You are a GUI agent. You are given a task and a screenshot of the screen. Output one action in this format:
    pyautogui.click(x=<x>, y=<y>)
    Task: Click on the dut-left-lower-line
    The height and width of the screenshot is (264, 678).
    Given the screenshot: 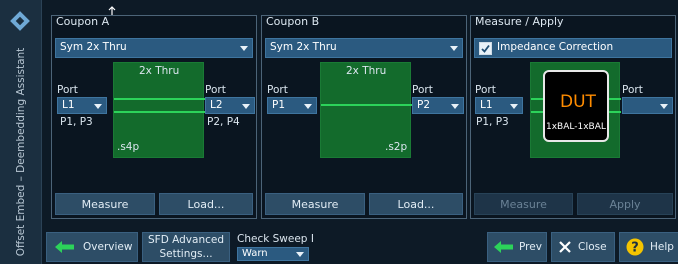 What is the action you would take?
    pyautogui.click(x=537, y=112)
    